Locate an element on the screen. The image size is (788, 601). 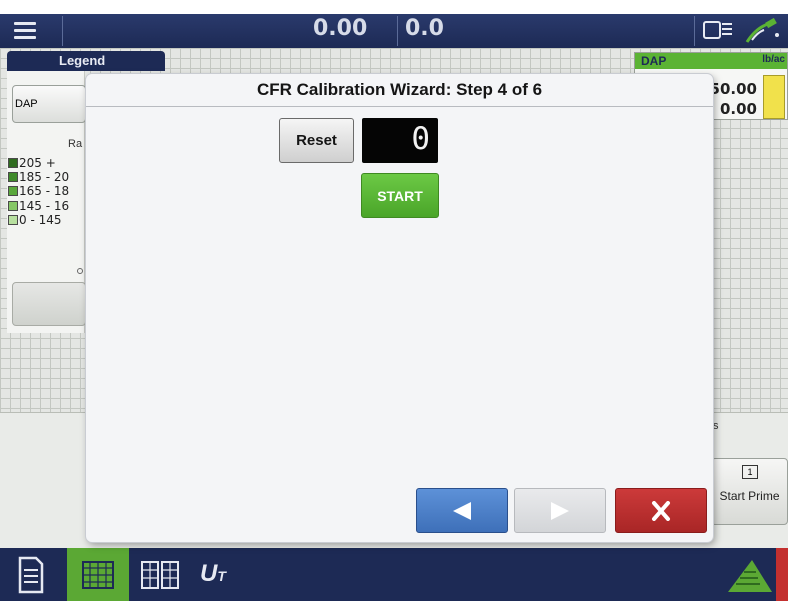
next-button is located at coordinates (560, 510).